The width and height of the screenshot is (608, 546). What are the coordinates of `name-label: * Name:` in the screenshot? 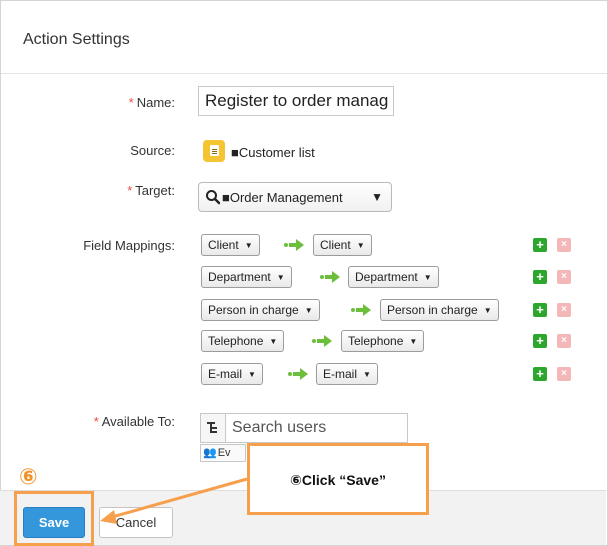 It's located at (95, 102).